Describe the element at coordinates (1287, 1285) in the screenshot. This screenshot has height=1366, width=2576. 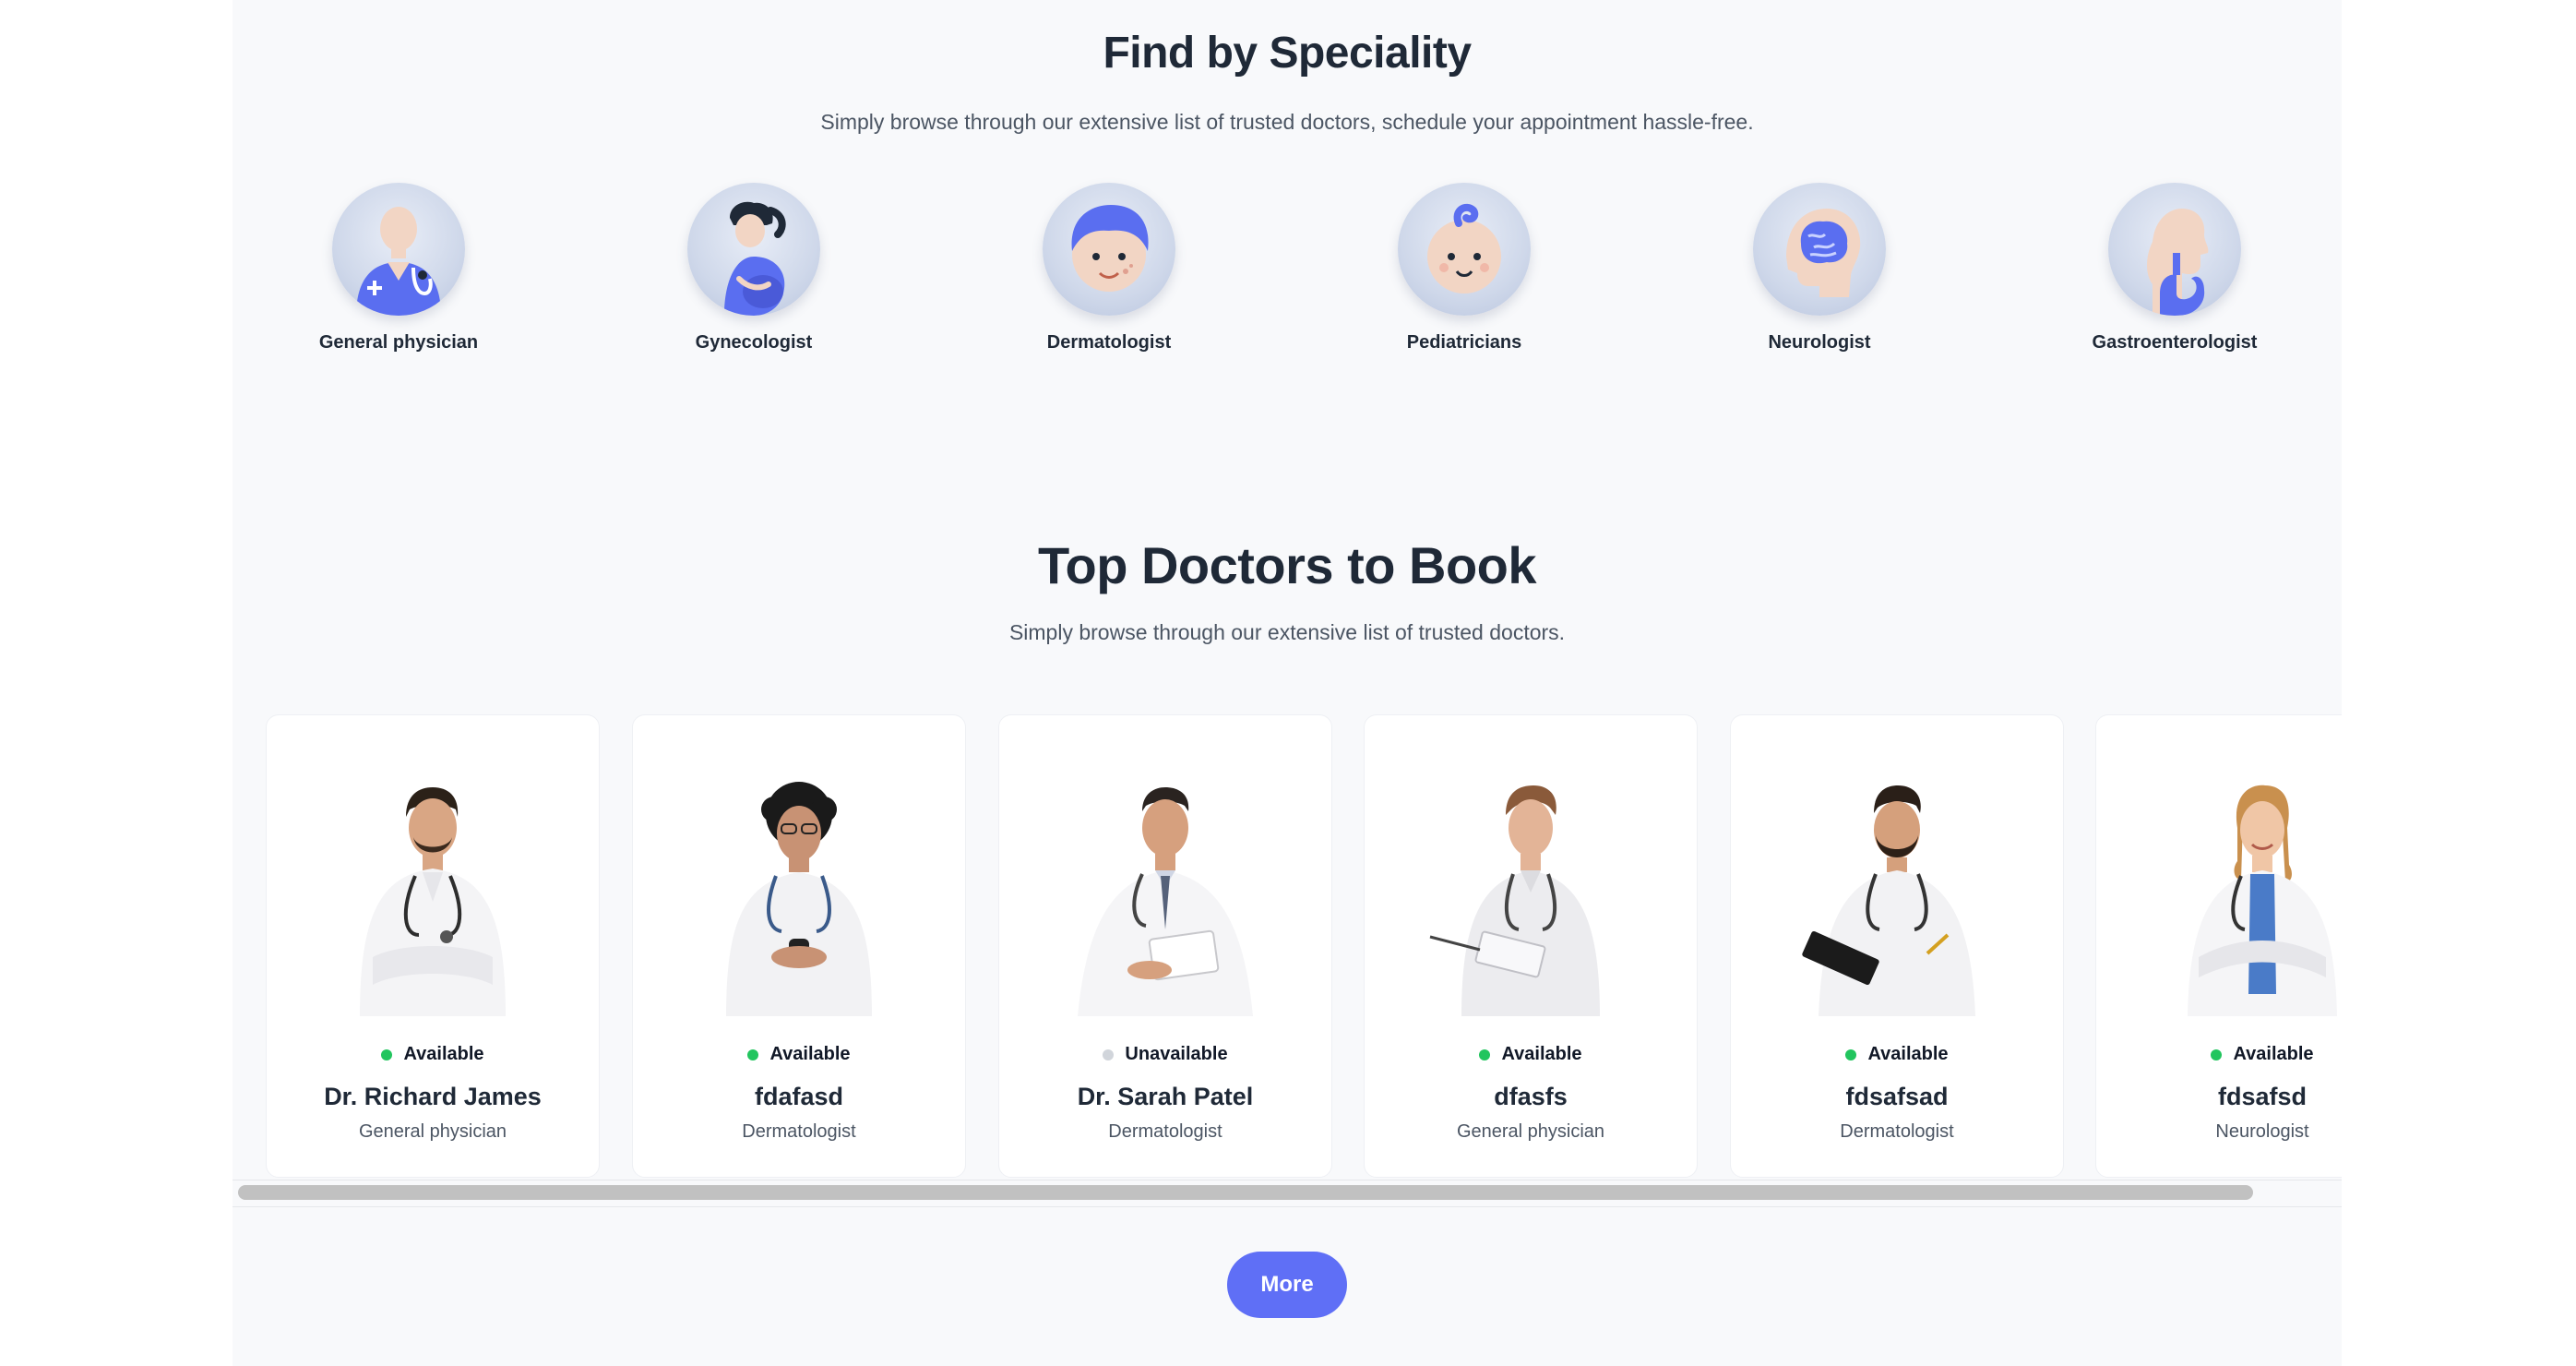
I see `more-button: More` at that location.